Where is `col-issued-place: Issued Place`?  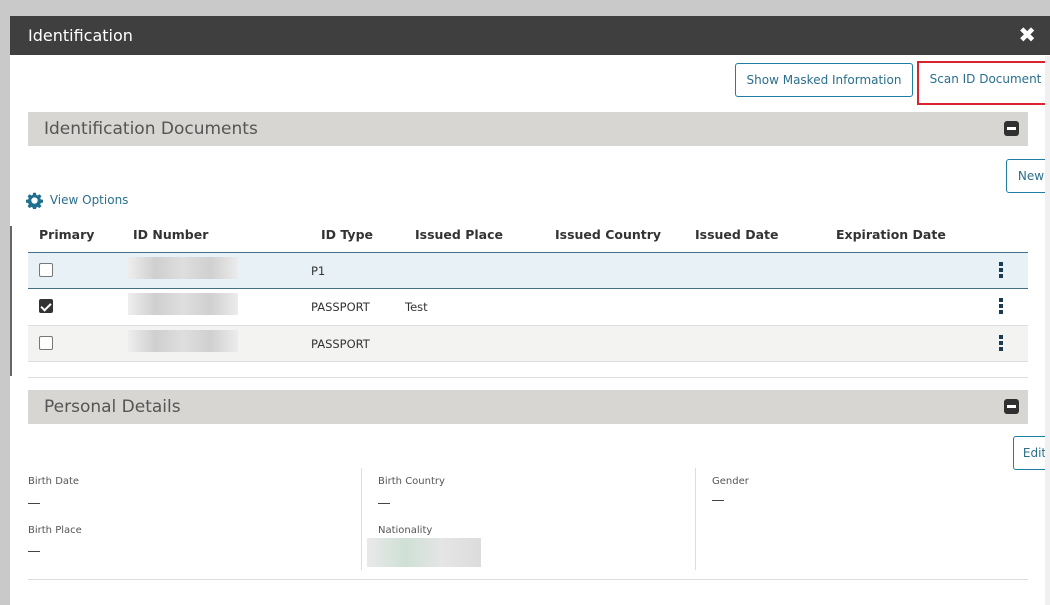
col-issued-place: Issued Place is located at coordinates (459, 234).